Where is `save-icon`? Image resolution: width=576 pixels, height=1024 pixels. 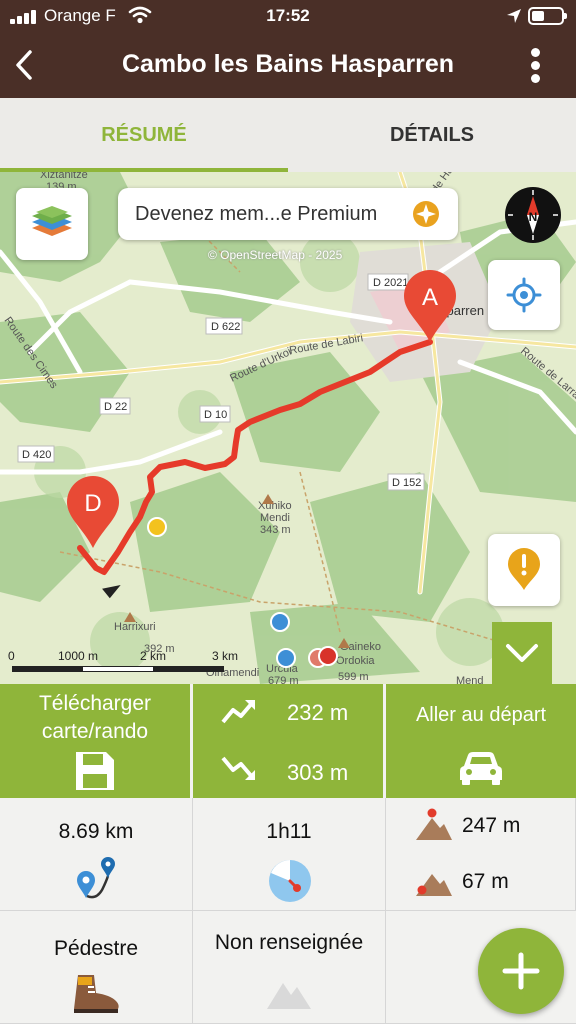
save-icon is located at coordinates (95, 771).